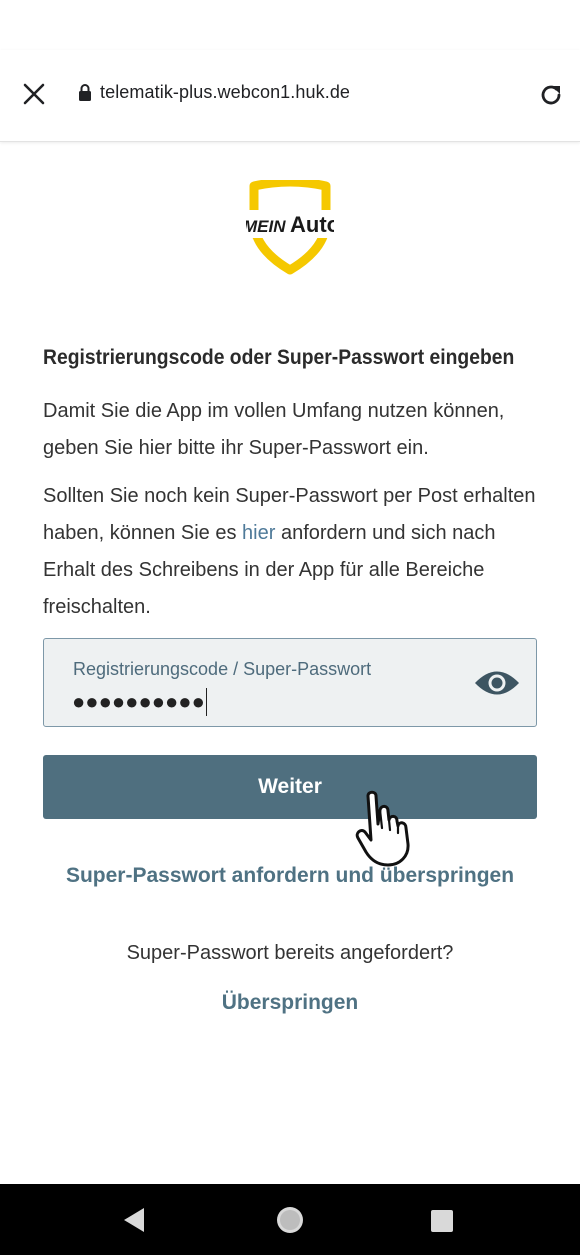  Describe the element at coordinates (497, 683) in the screenshot. I see `eye-icon` at that location.